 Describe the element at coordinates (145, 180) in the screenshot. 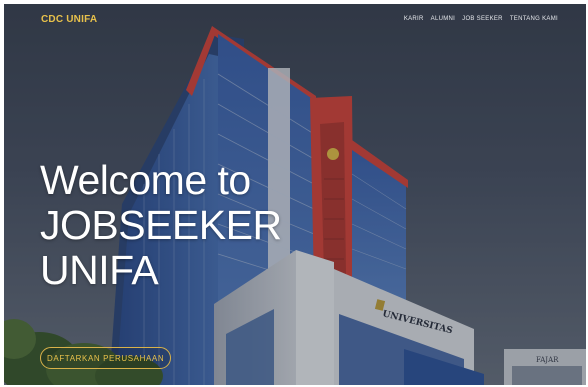

I see `hero-line-welcome: Welcome to` at that location.